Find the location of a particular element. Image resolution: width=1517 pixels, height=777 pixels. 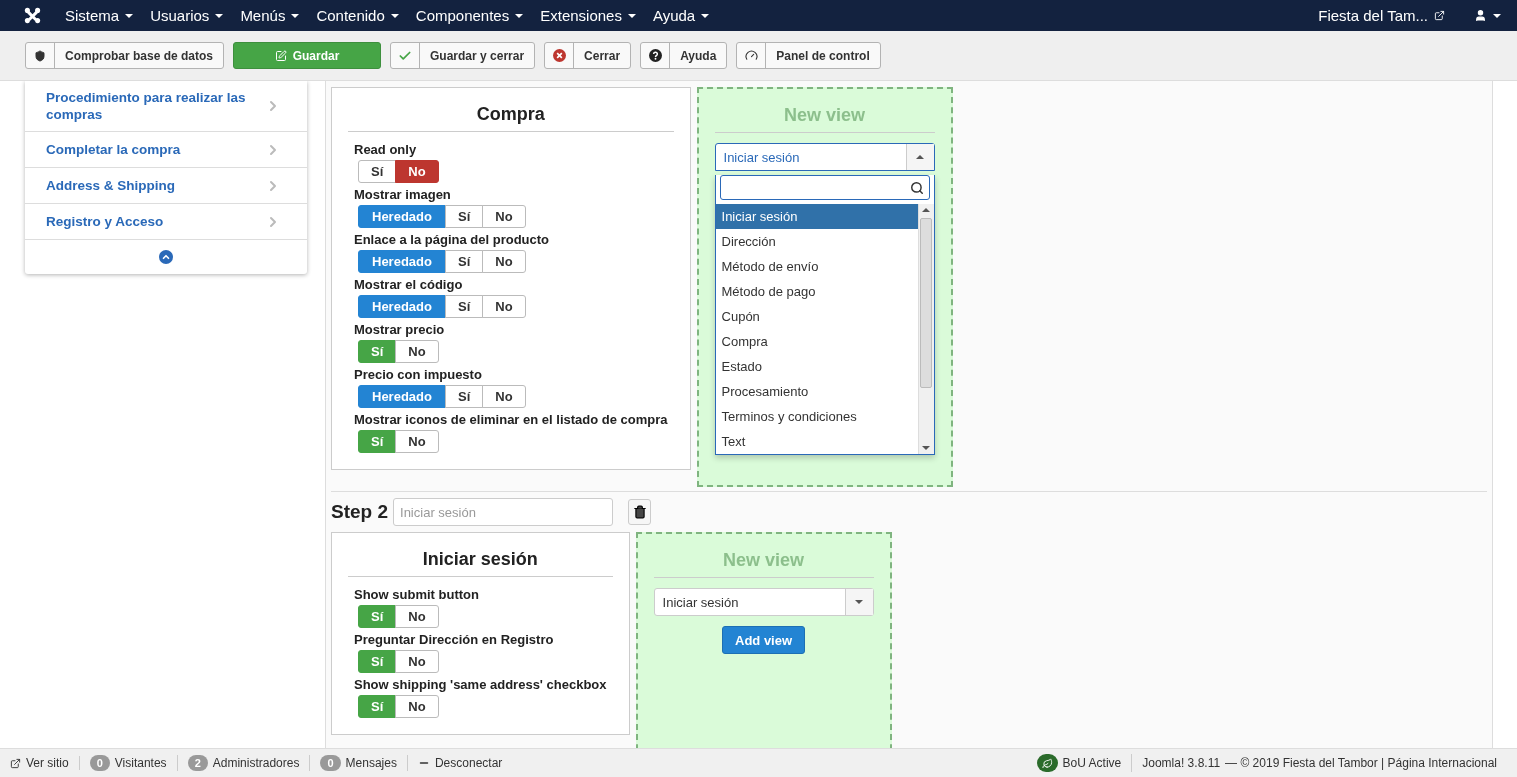

option-label: Mostrar iconos de eliminar en el listado de compra is located at coordinates (511, 419).